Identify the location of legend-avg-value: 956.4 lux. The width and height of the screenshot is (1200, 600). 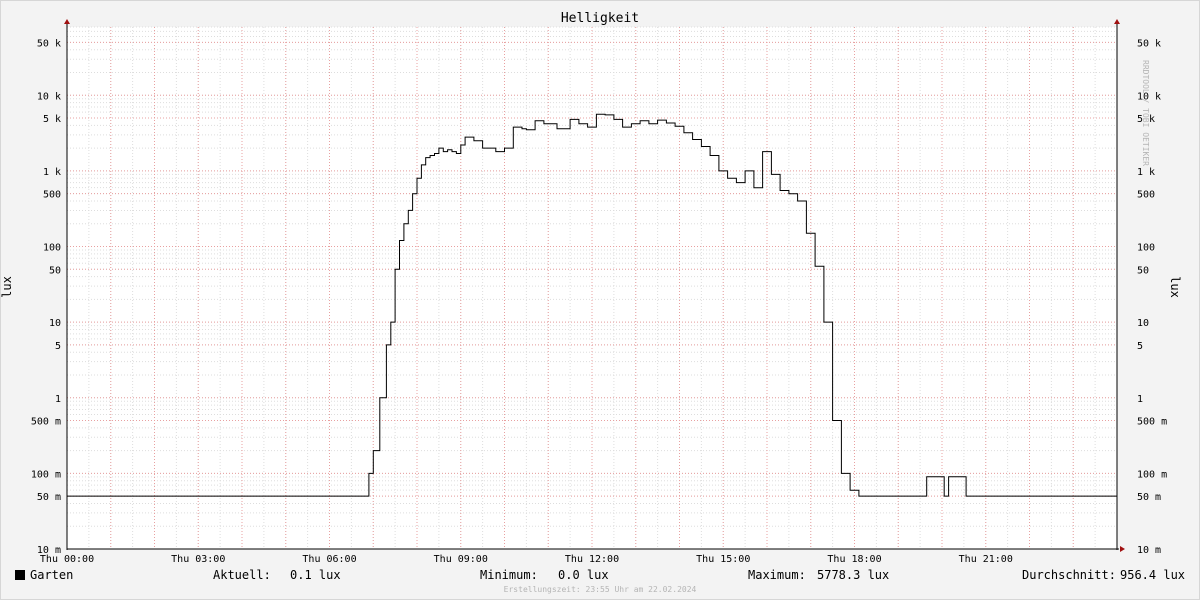
(1153, 575).